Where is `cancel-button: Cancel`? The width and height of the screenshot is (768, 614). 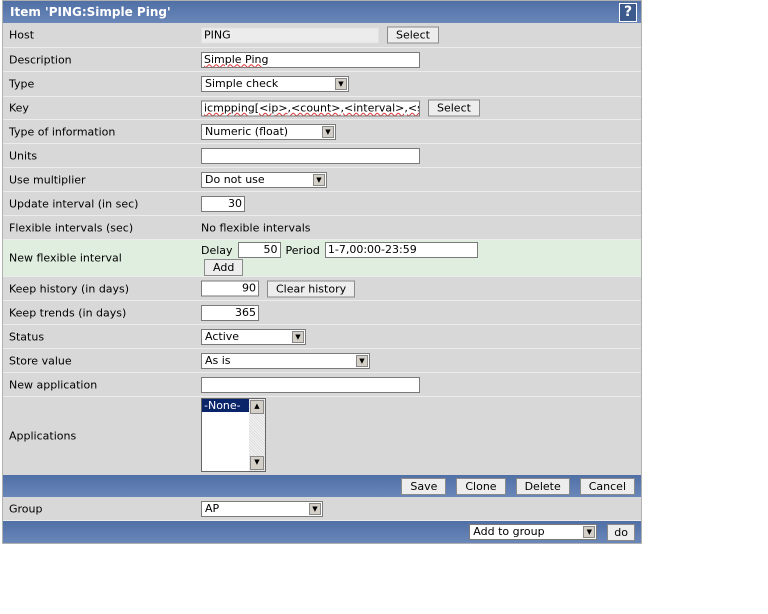 cancel-button: Cancel is located at coordinates (607, 486).